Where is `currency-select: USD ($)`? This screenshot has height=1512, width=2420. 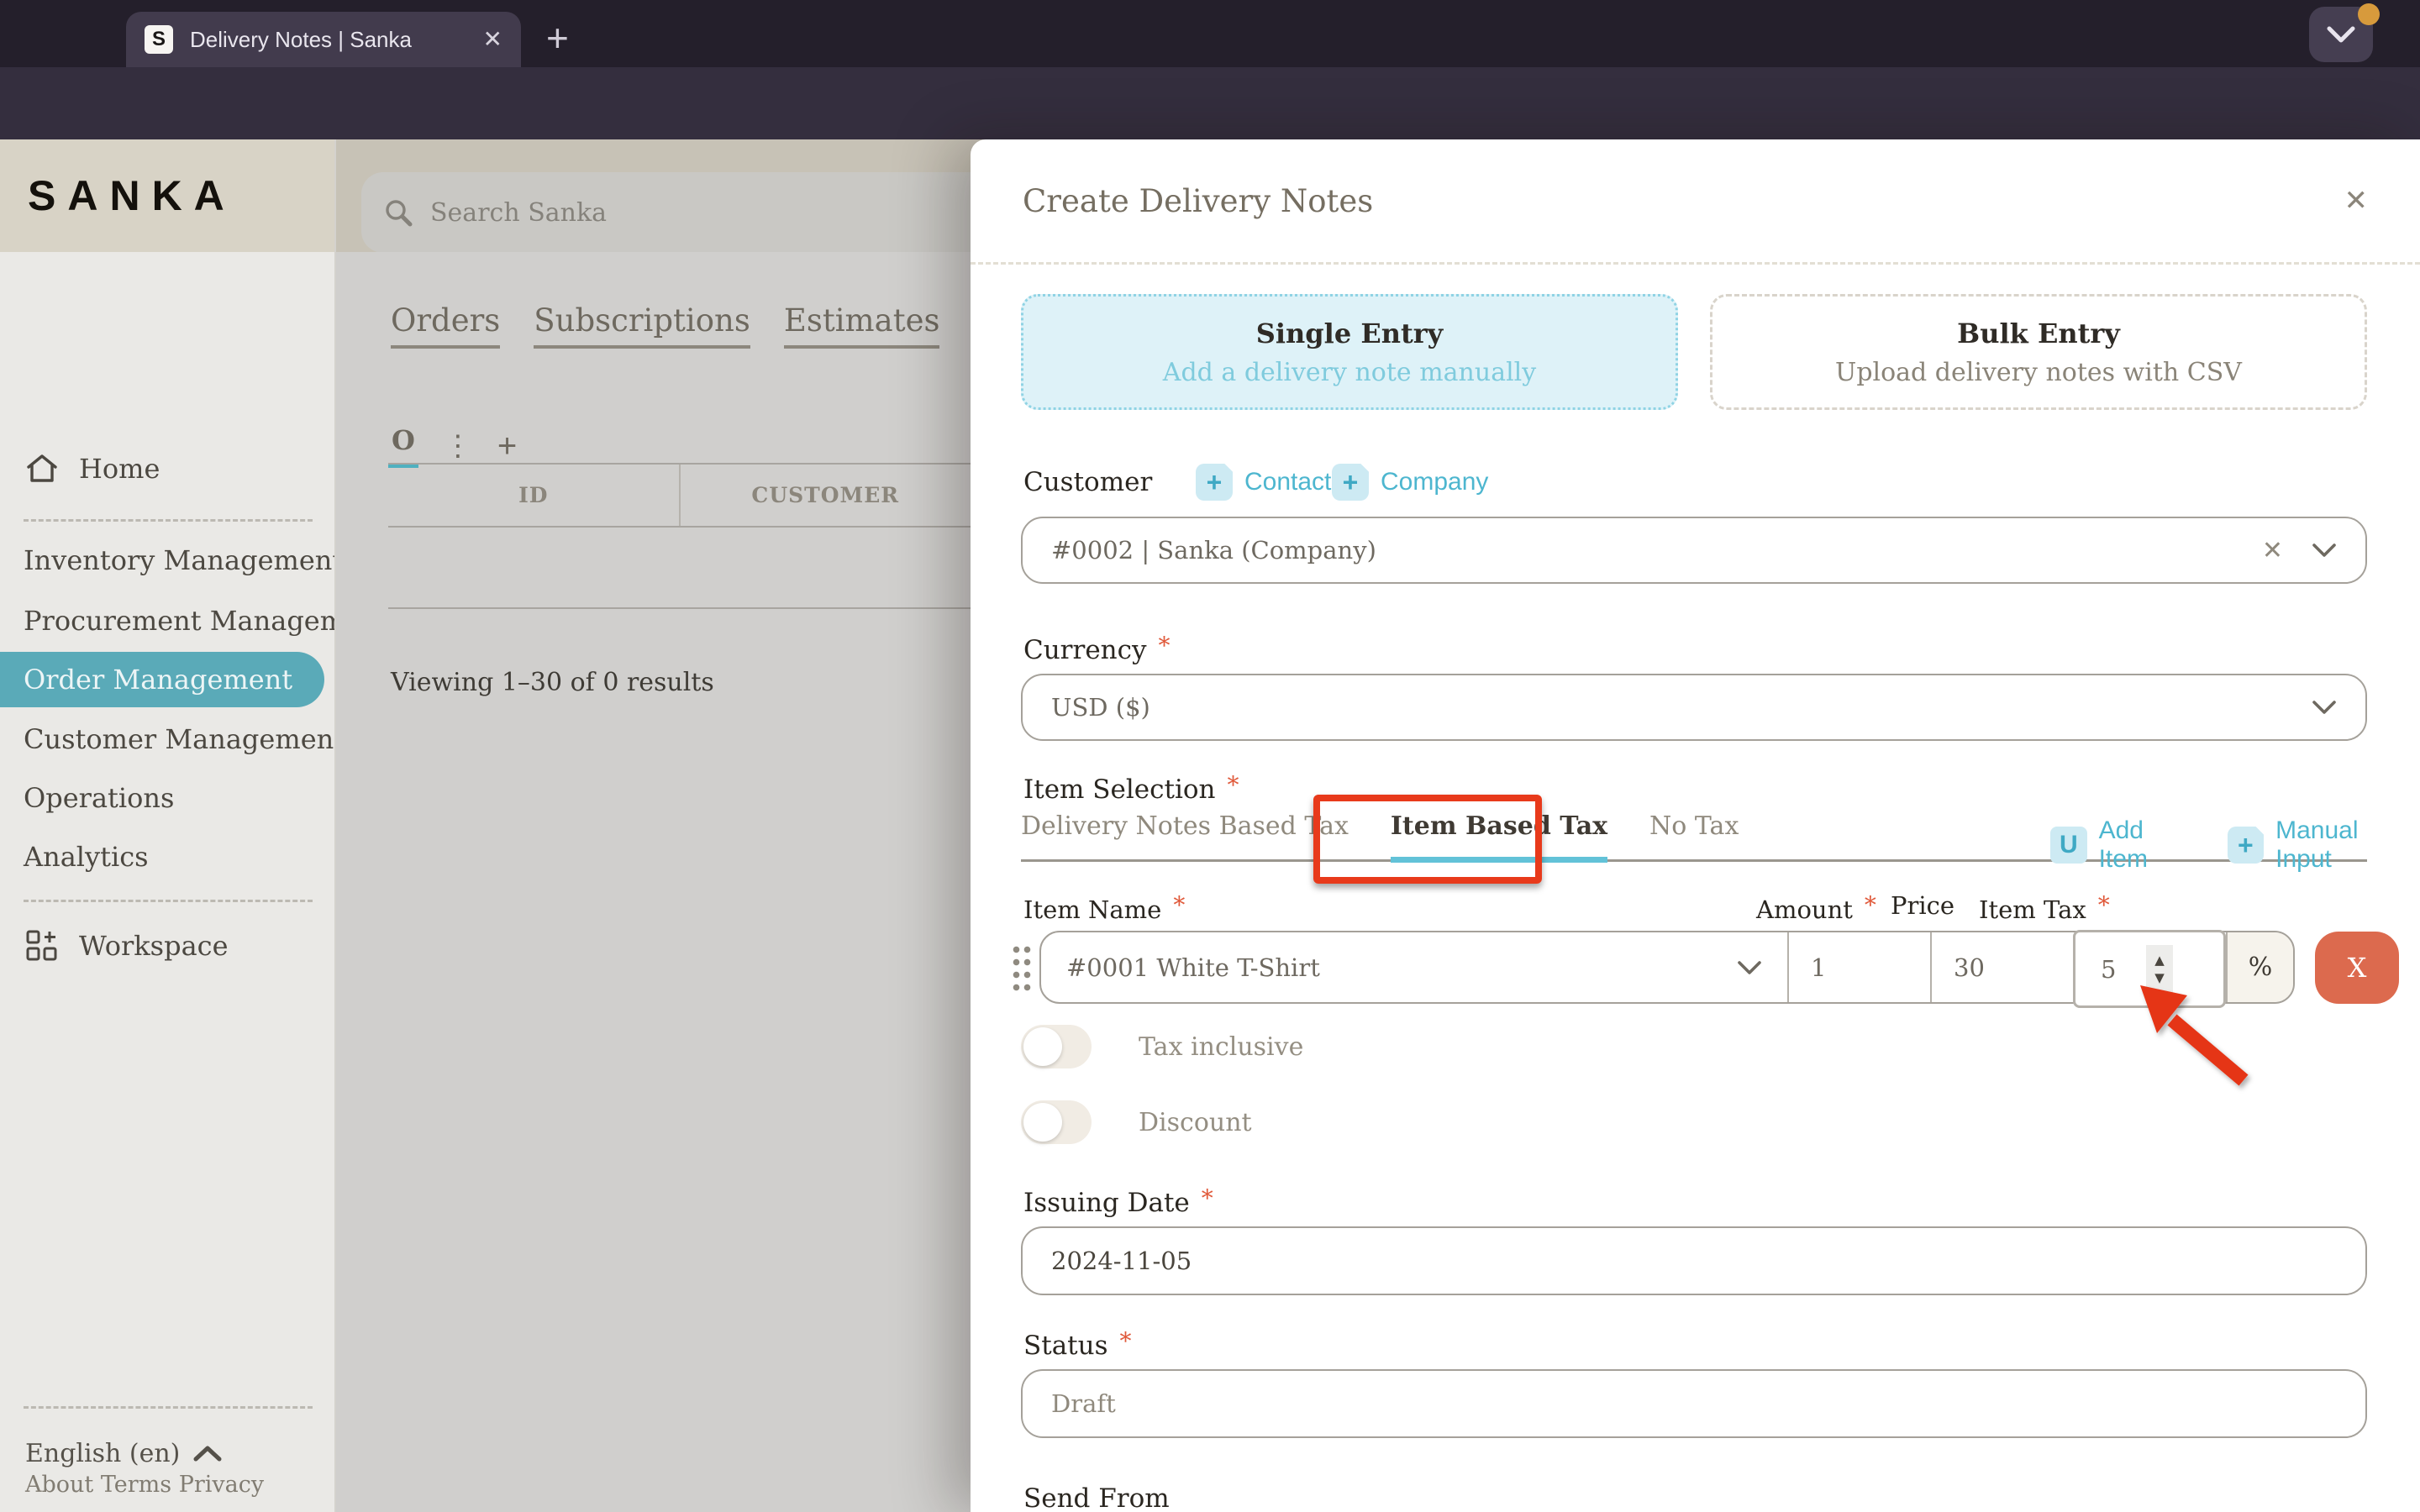
currency-select: USD ($) is located at coordinates (1694, 707).